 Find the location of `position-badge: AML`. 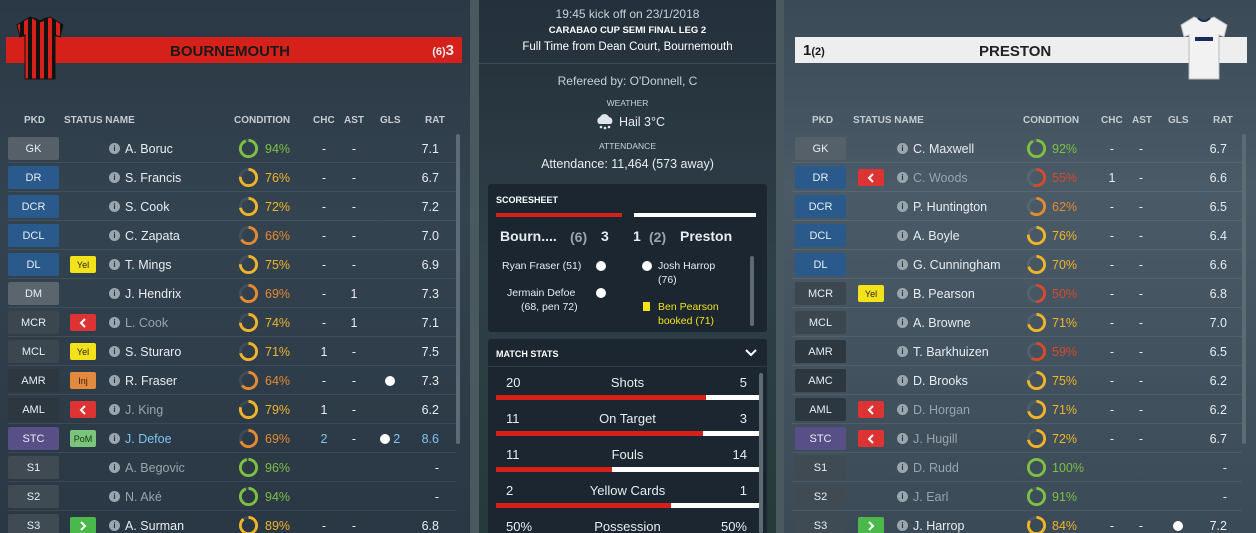

position-badge: AML is located at coordinates (33, 409).